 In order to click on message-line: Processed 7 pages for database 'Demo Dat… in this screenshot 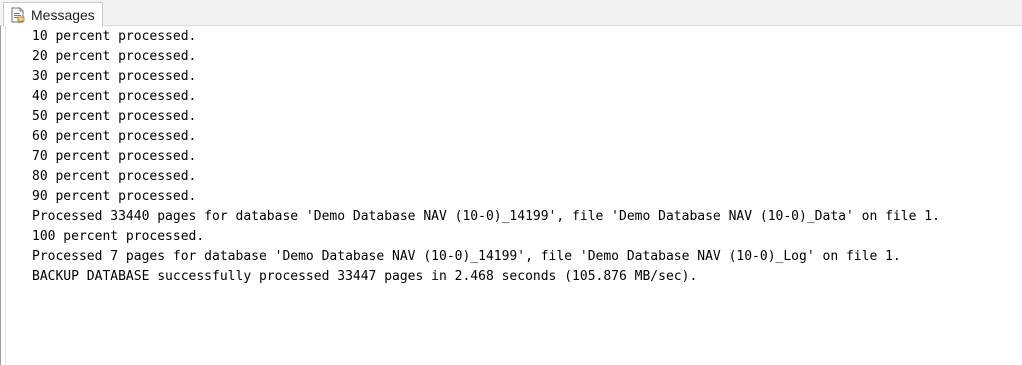, I will do `click(466, 256)`.